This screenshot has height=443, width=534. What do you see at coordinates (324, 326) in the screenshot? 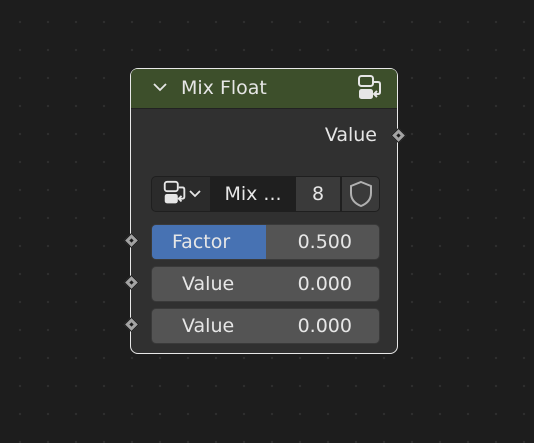
I see `value-b-value: 0.000` at bounding box center [324, 326].